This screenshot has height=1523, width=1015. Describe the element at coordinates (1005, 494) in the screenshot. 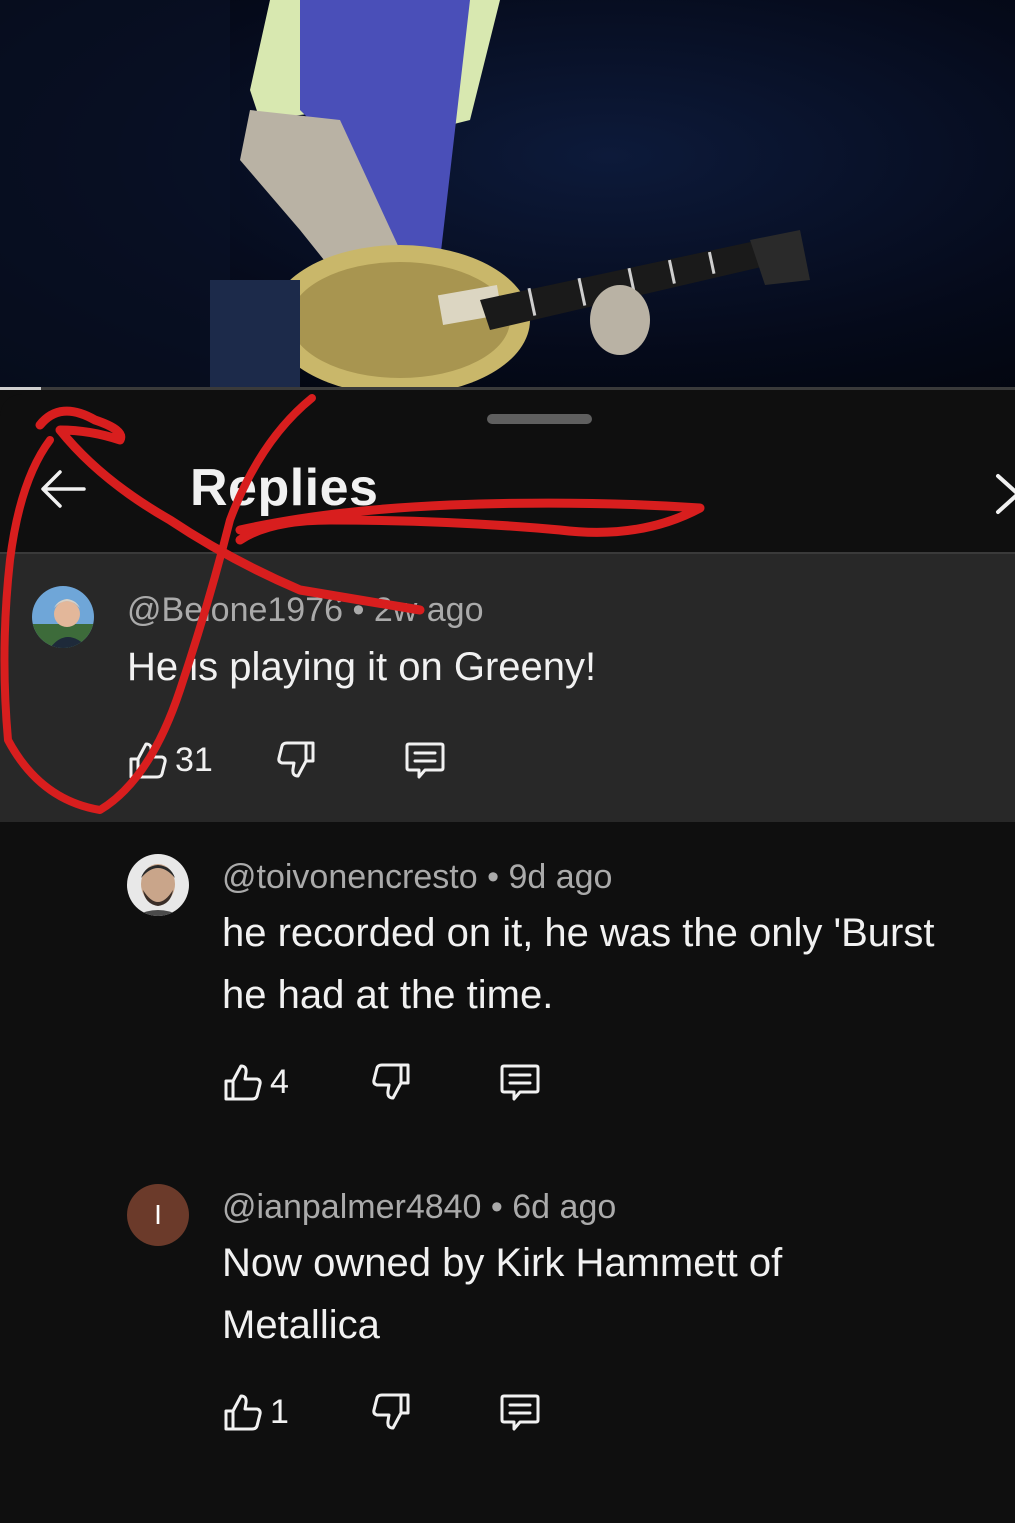

I see `close-icon` at that location.